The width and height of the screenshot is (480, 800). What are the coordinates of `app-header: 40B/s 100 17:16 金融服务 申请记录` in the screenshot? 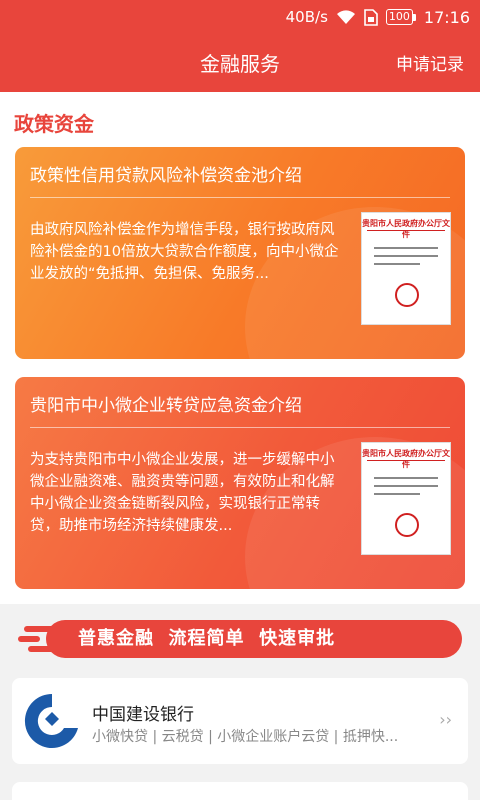 It's located at (240, 46).